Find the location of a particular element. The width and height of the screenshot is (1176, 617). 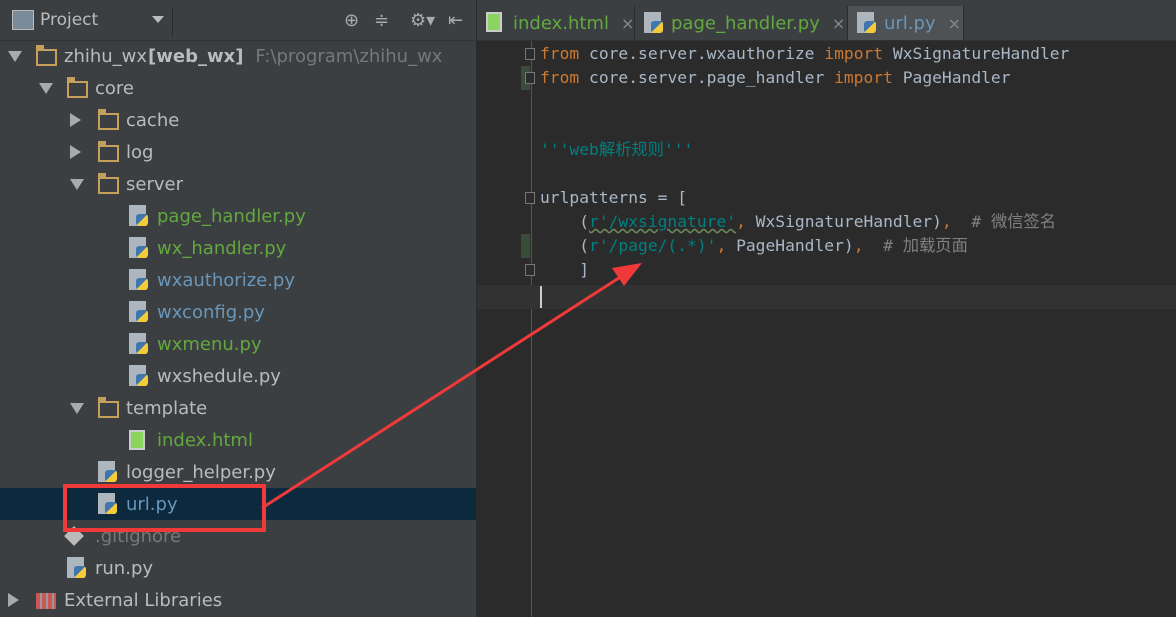

annotation-arrow is located at coordinates (451, 386).